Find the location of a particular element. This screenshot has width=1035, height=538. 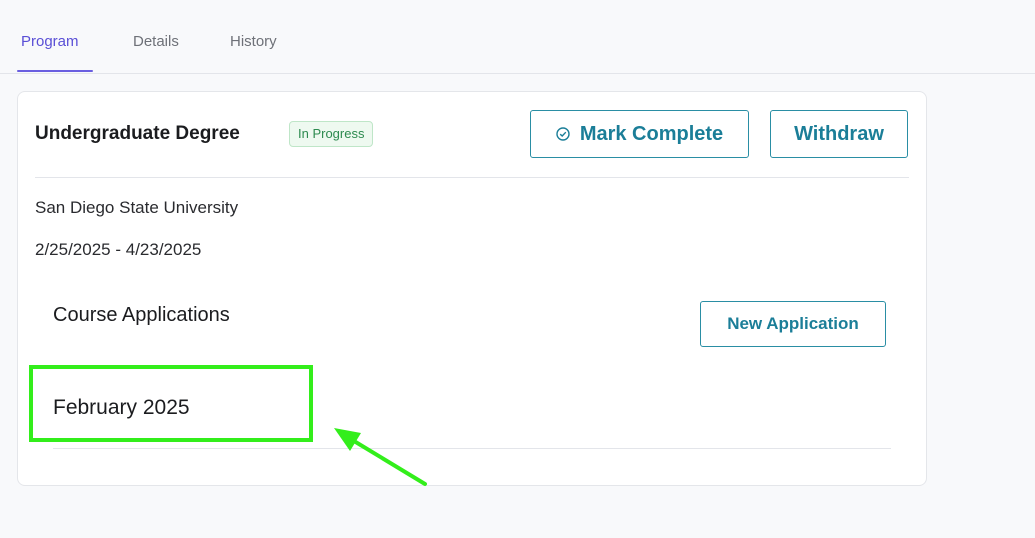

new-application-button: New Application is located at coordinates (793, 324).